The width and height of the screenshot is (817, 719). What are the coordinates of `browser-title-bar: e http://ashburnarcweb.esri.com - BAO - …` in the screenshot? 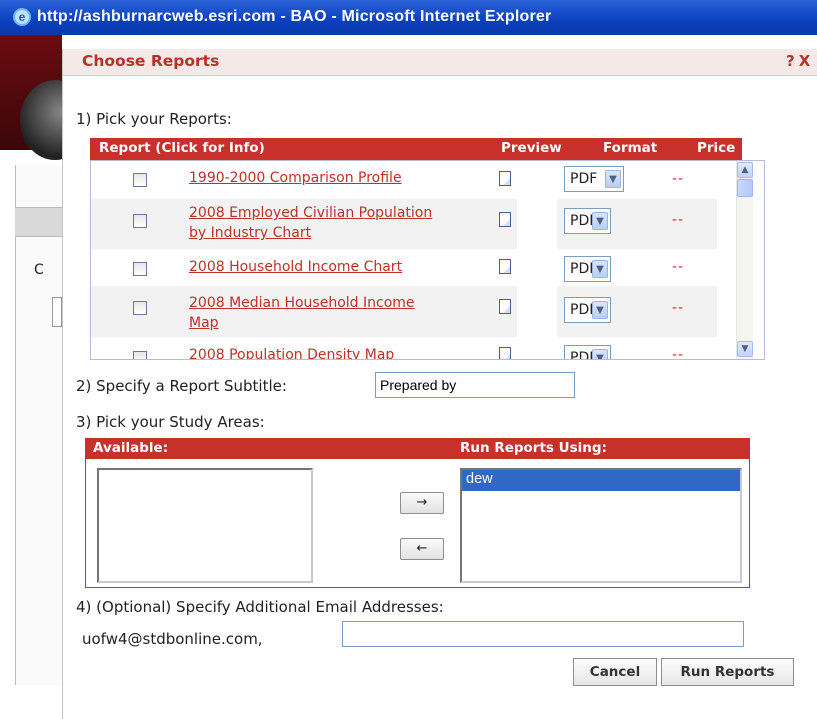 It's located at (408, 17).